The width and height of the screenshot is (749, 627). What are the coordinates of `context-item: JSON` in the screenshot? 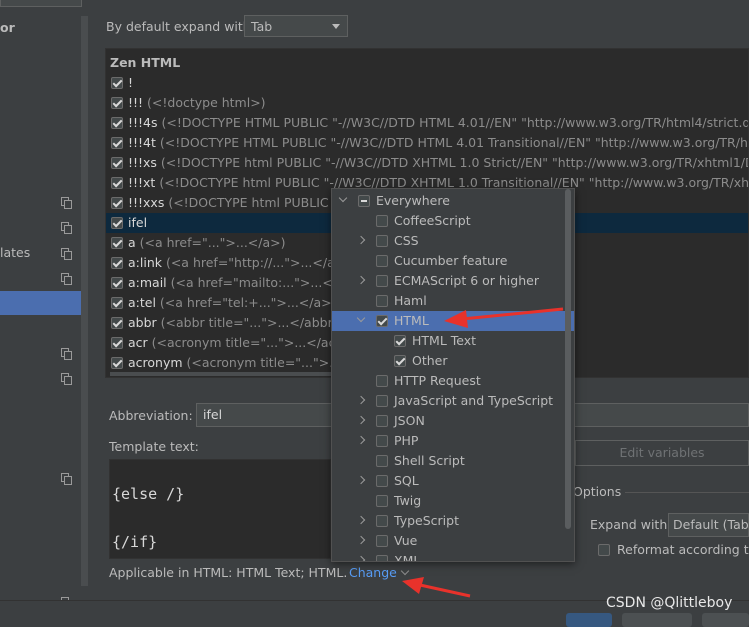 It's located at (453, 421).